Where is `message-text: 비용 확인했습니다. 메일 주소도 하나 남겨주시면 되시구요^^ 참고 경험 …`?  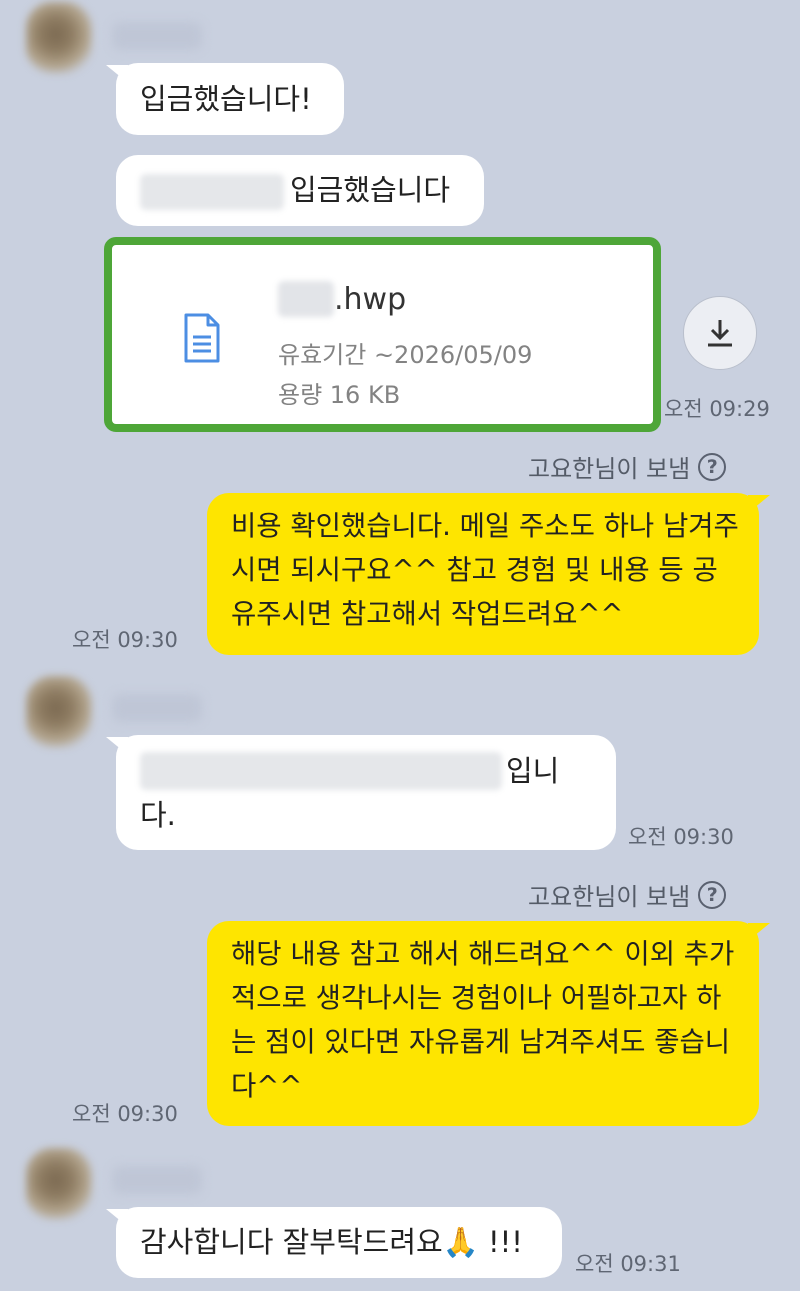
message-text: 비용 확인했습니다. 메일 주소도 하나 남겨주시면 되시구요^^ 참고 경험 … is located at coordinates (485, 570).